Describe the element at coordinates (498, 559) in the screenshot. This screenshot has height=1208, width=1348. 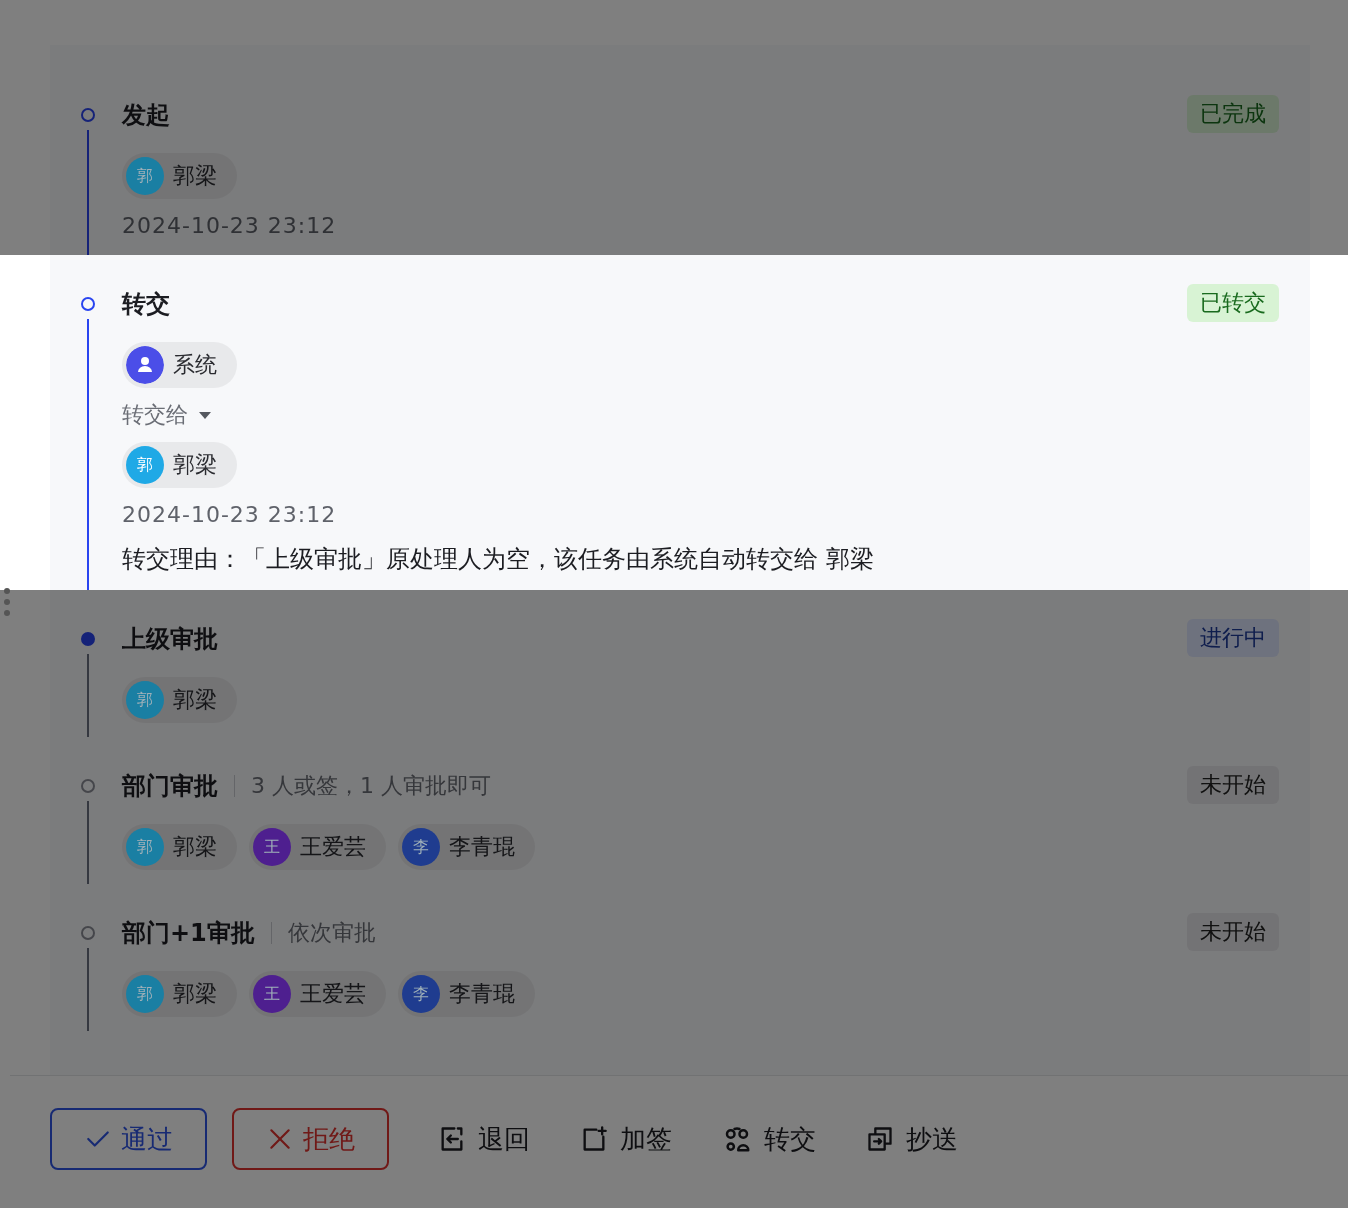
I see `transfer-reason: 转交理由：「上级审批」原处理人为空，该任务由系统自动转交给 郭梁` at that location.